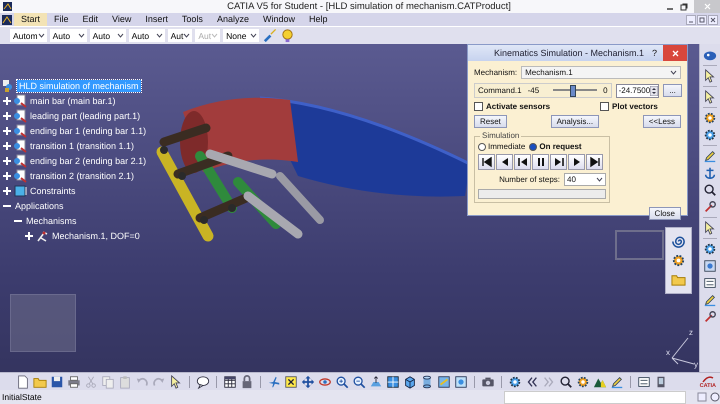 This screenshot has height=404, width=720. What do you see at coordinates (376, 381) in the screenshot?
I see `normal-view-icon` at bounding box center [376, 381].